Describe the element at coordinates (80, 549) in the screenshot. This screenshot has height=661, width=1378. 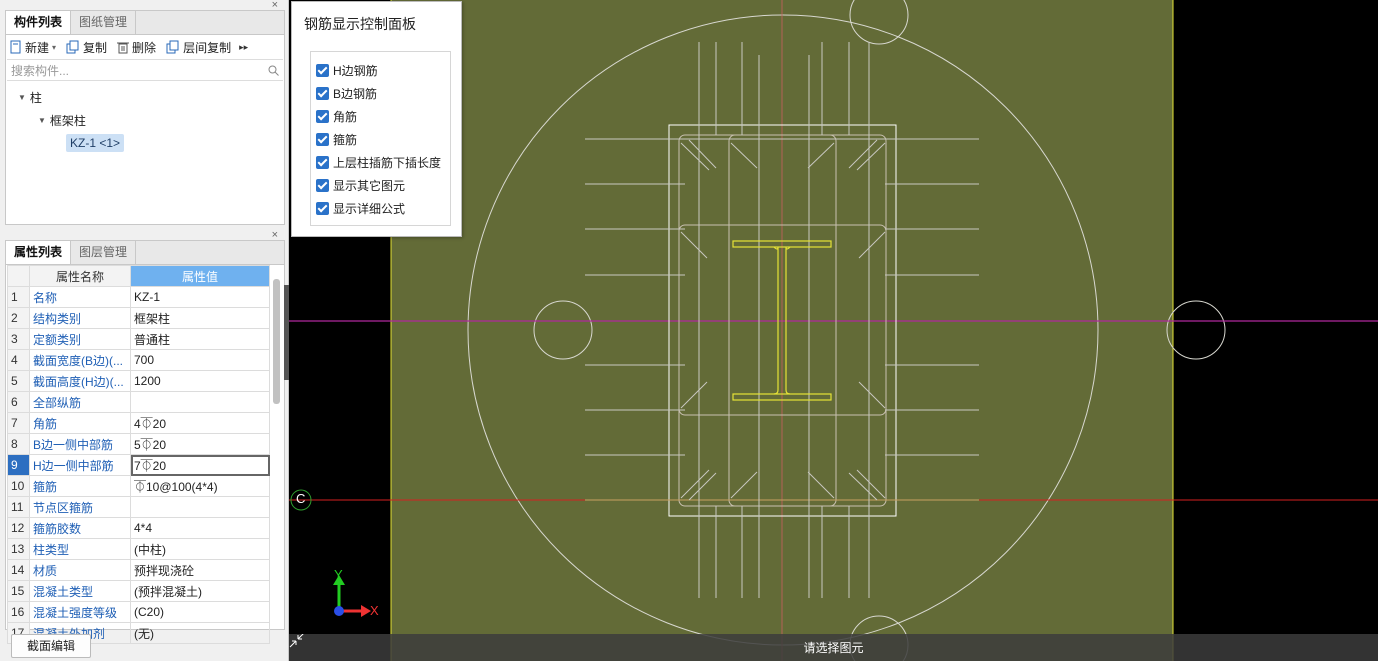
I see `property-name: 柱类型` at that location.